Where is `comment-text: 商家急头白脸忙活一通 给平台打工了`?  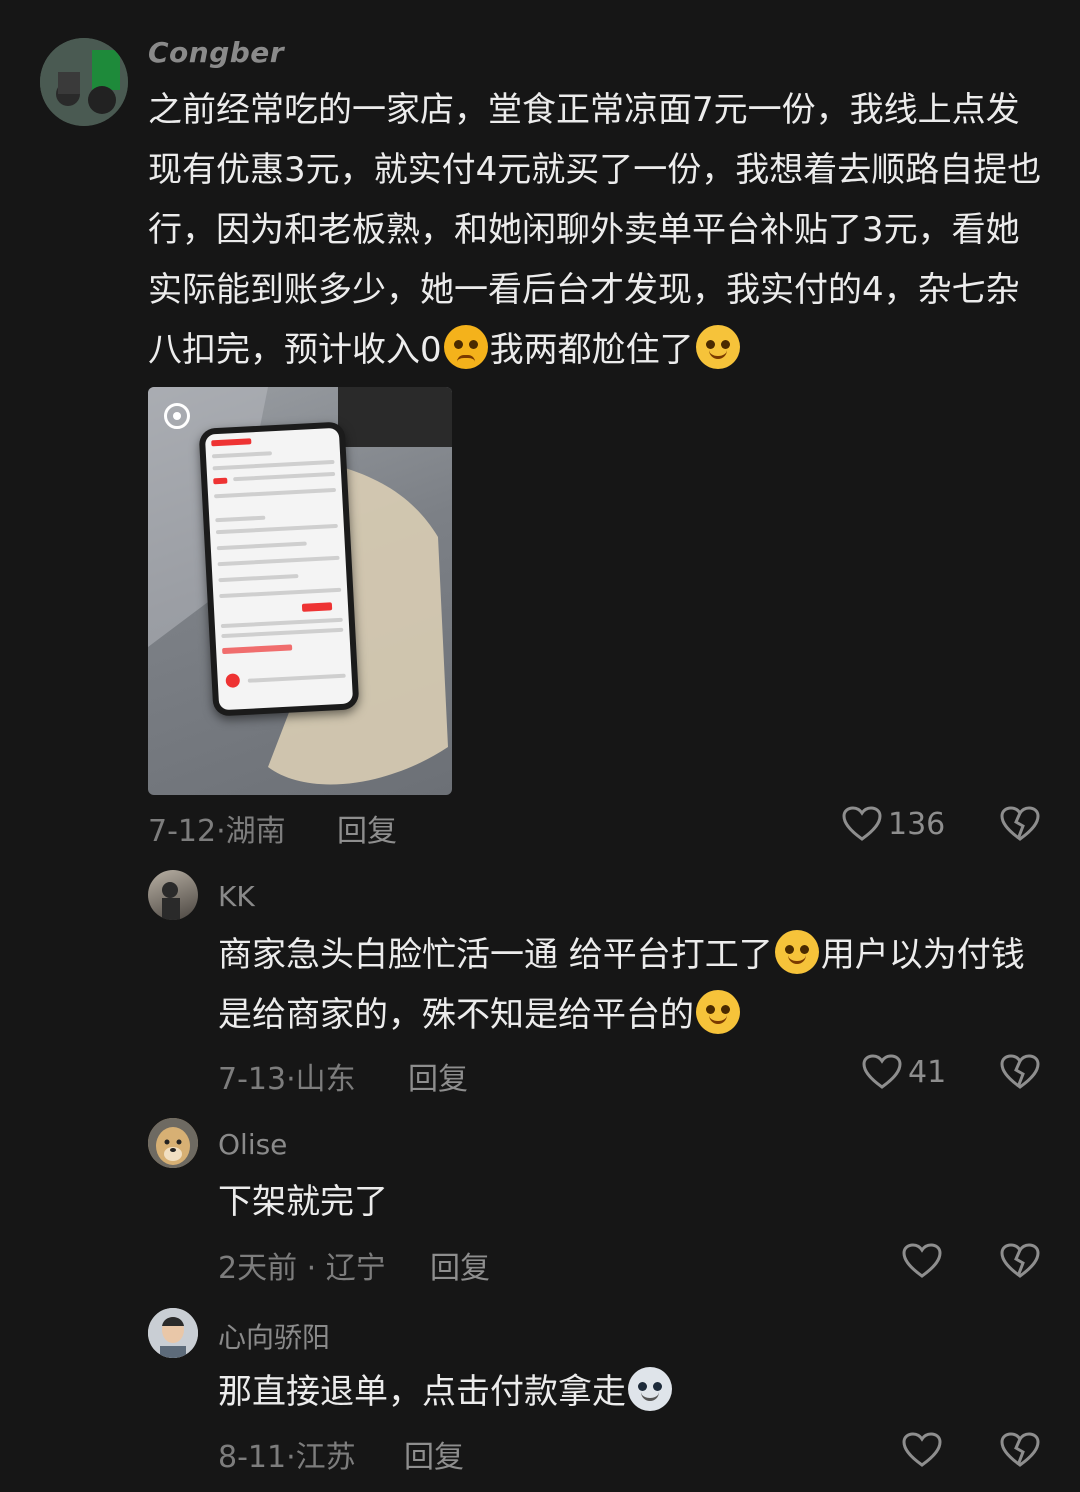 comment-text: 商家急头白脸忙活一通 给平台打工了 is located at coordinates (495, 955).